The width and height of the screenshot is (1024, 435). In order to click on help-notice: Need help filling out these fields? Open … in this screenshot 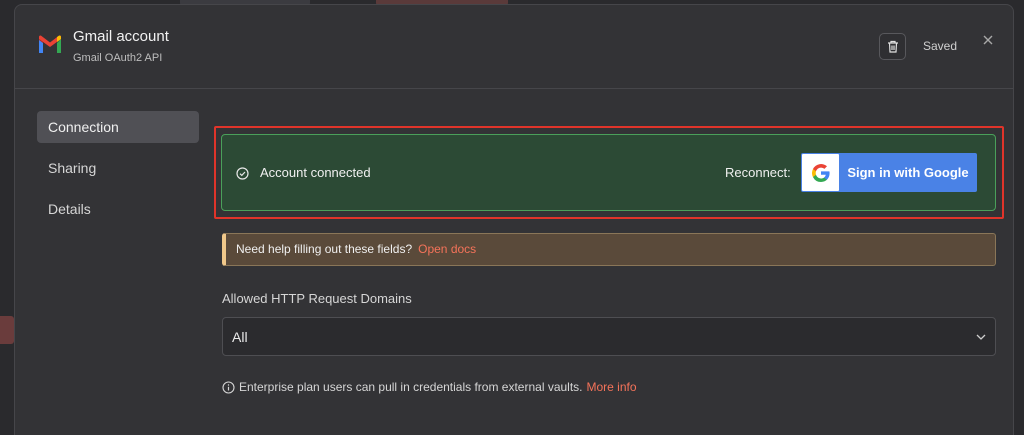, I will do `click(609, 249)`.